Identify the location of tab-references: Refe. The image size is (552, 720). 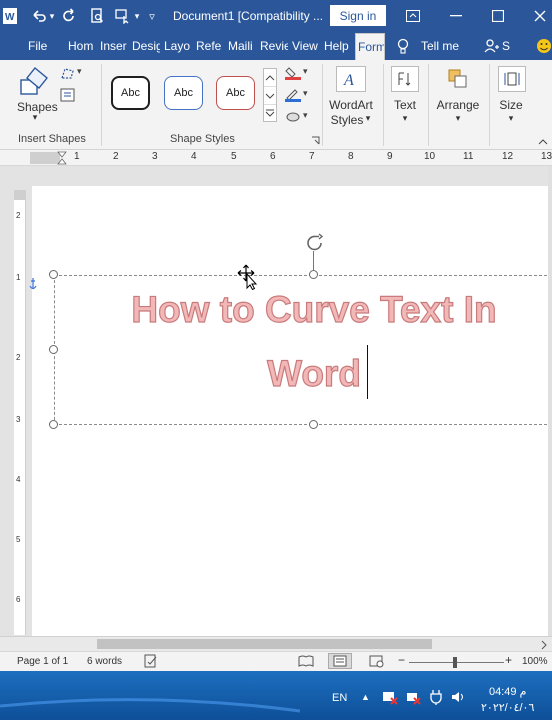
(210, 46).